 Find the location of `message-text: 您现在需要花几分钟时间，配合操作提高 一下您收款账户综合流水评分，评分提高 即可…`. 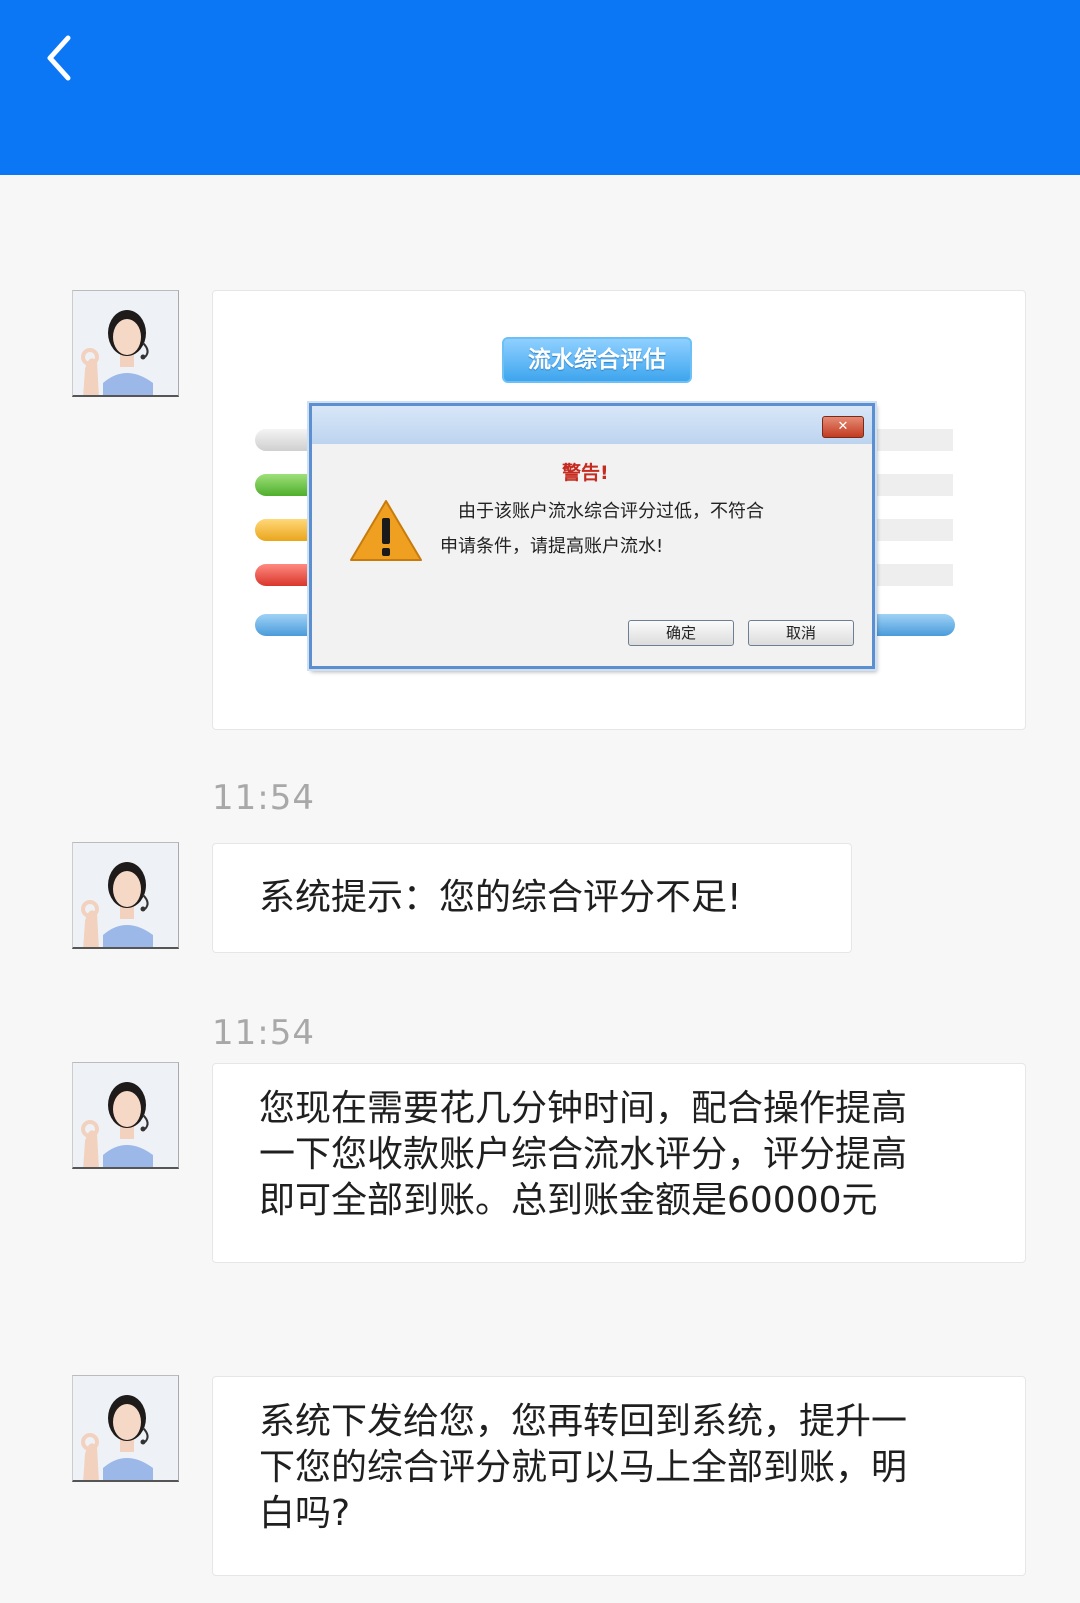

message-text: 您现在需要花几分钟时间，配合操作提高 一下您收款账户综合流水评分，评分提高 即可… is located at coordinates (619, 1144).